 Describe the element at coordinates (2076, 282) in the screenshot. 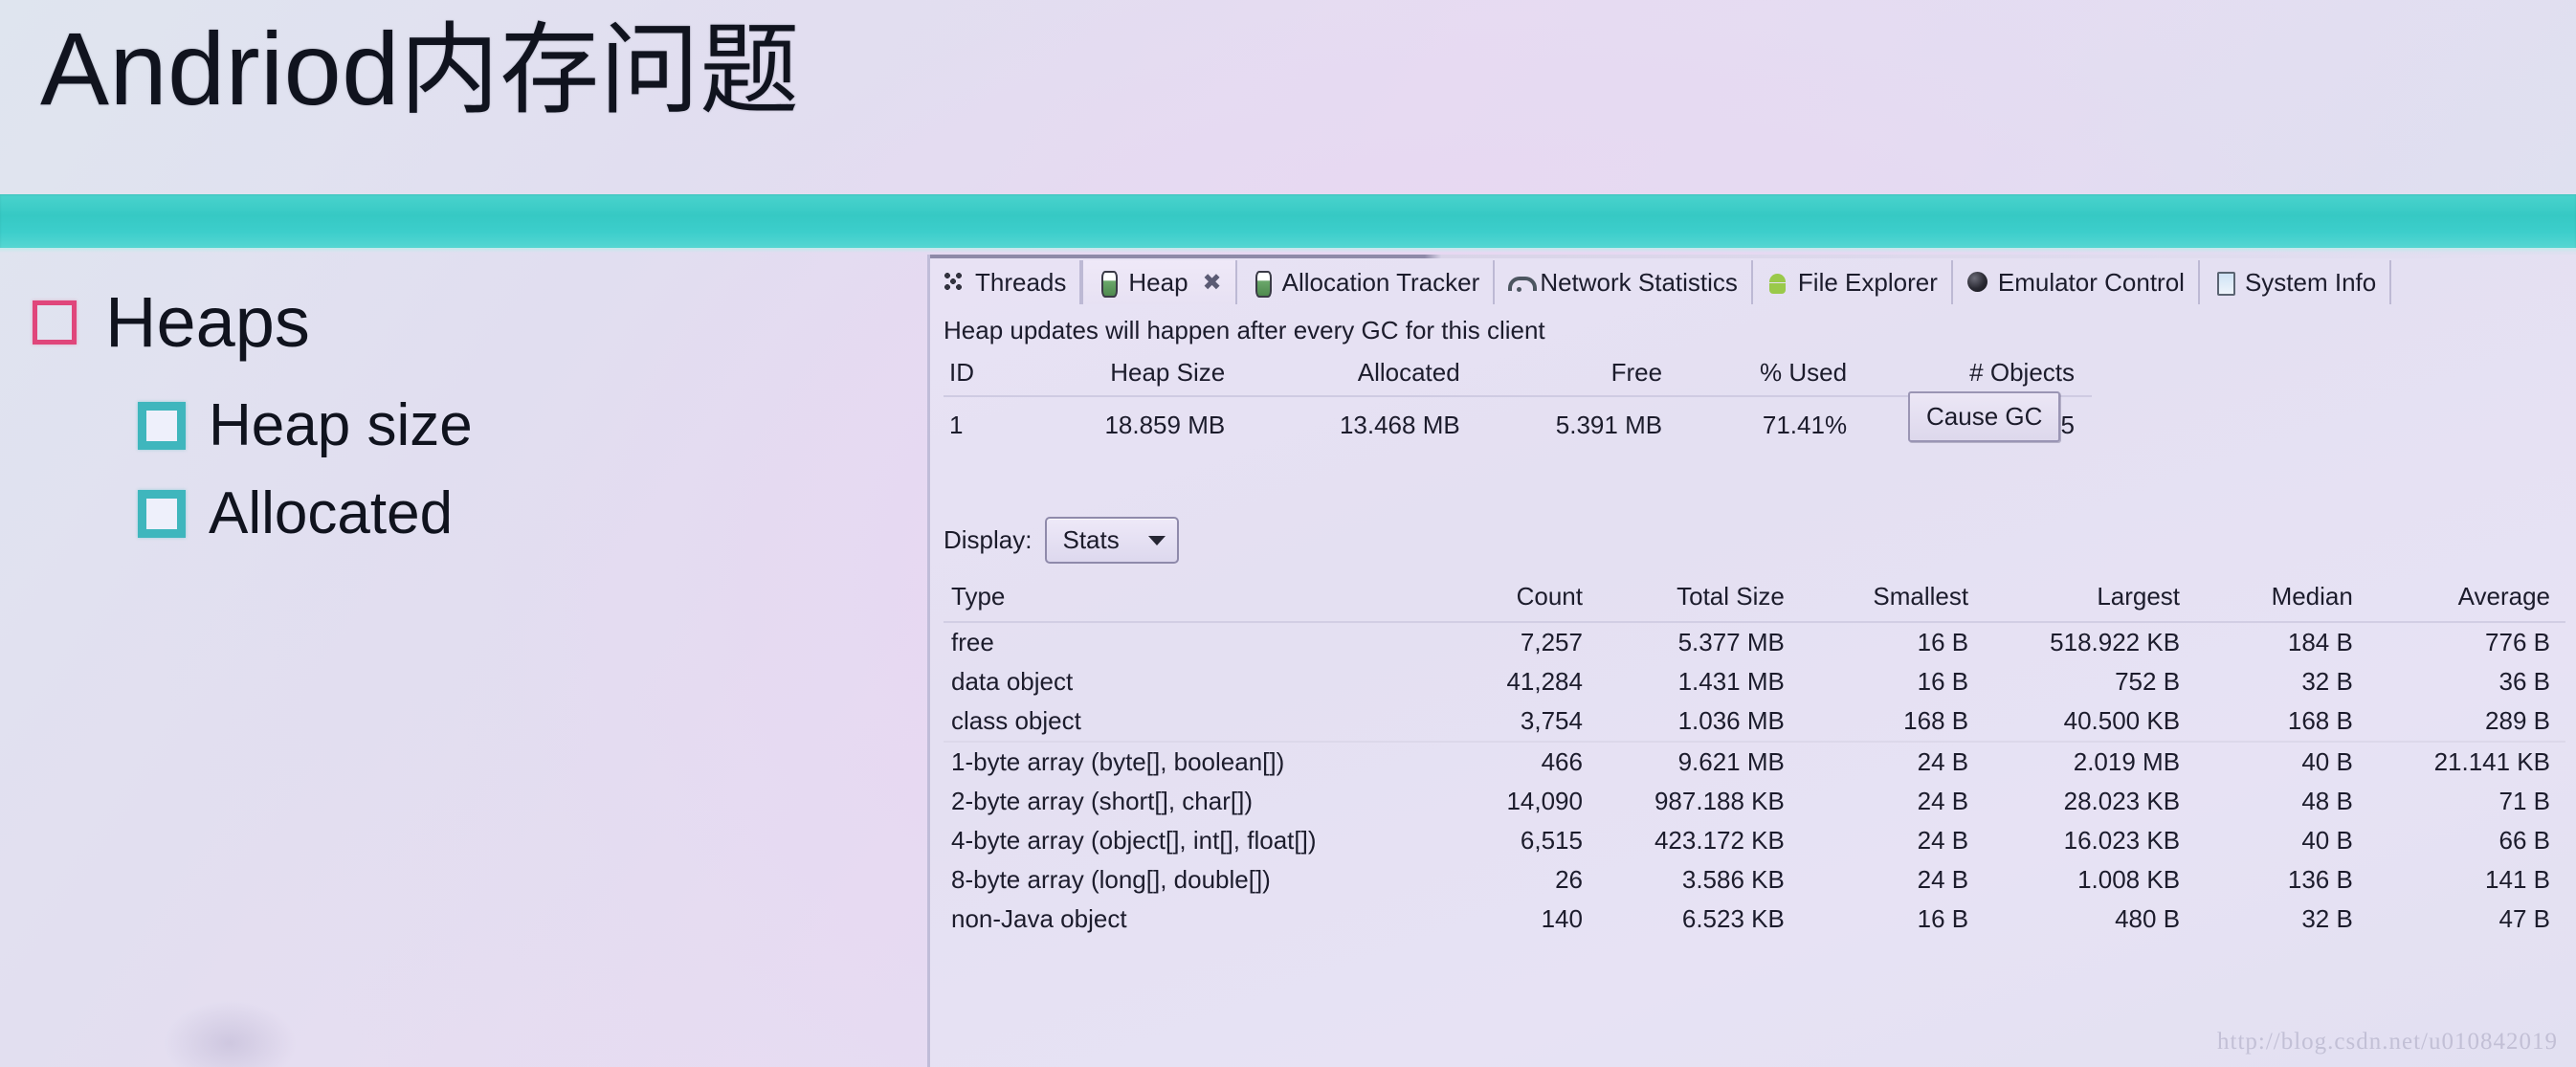

I see `tab-emulator-control: Emulator Control` at that location.